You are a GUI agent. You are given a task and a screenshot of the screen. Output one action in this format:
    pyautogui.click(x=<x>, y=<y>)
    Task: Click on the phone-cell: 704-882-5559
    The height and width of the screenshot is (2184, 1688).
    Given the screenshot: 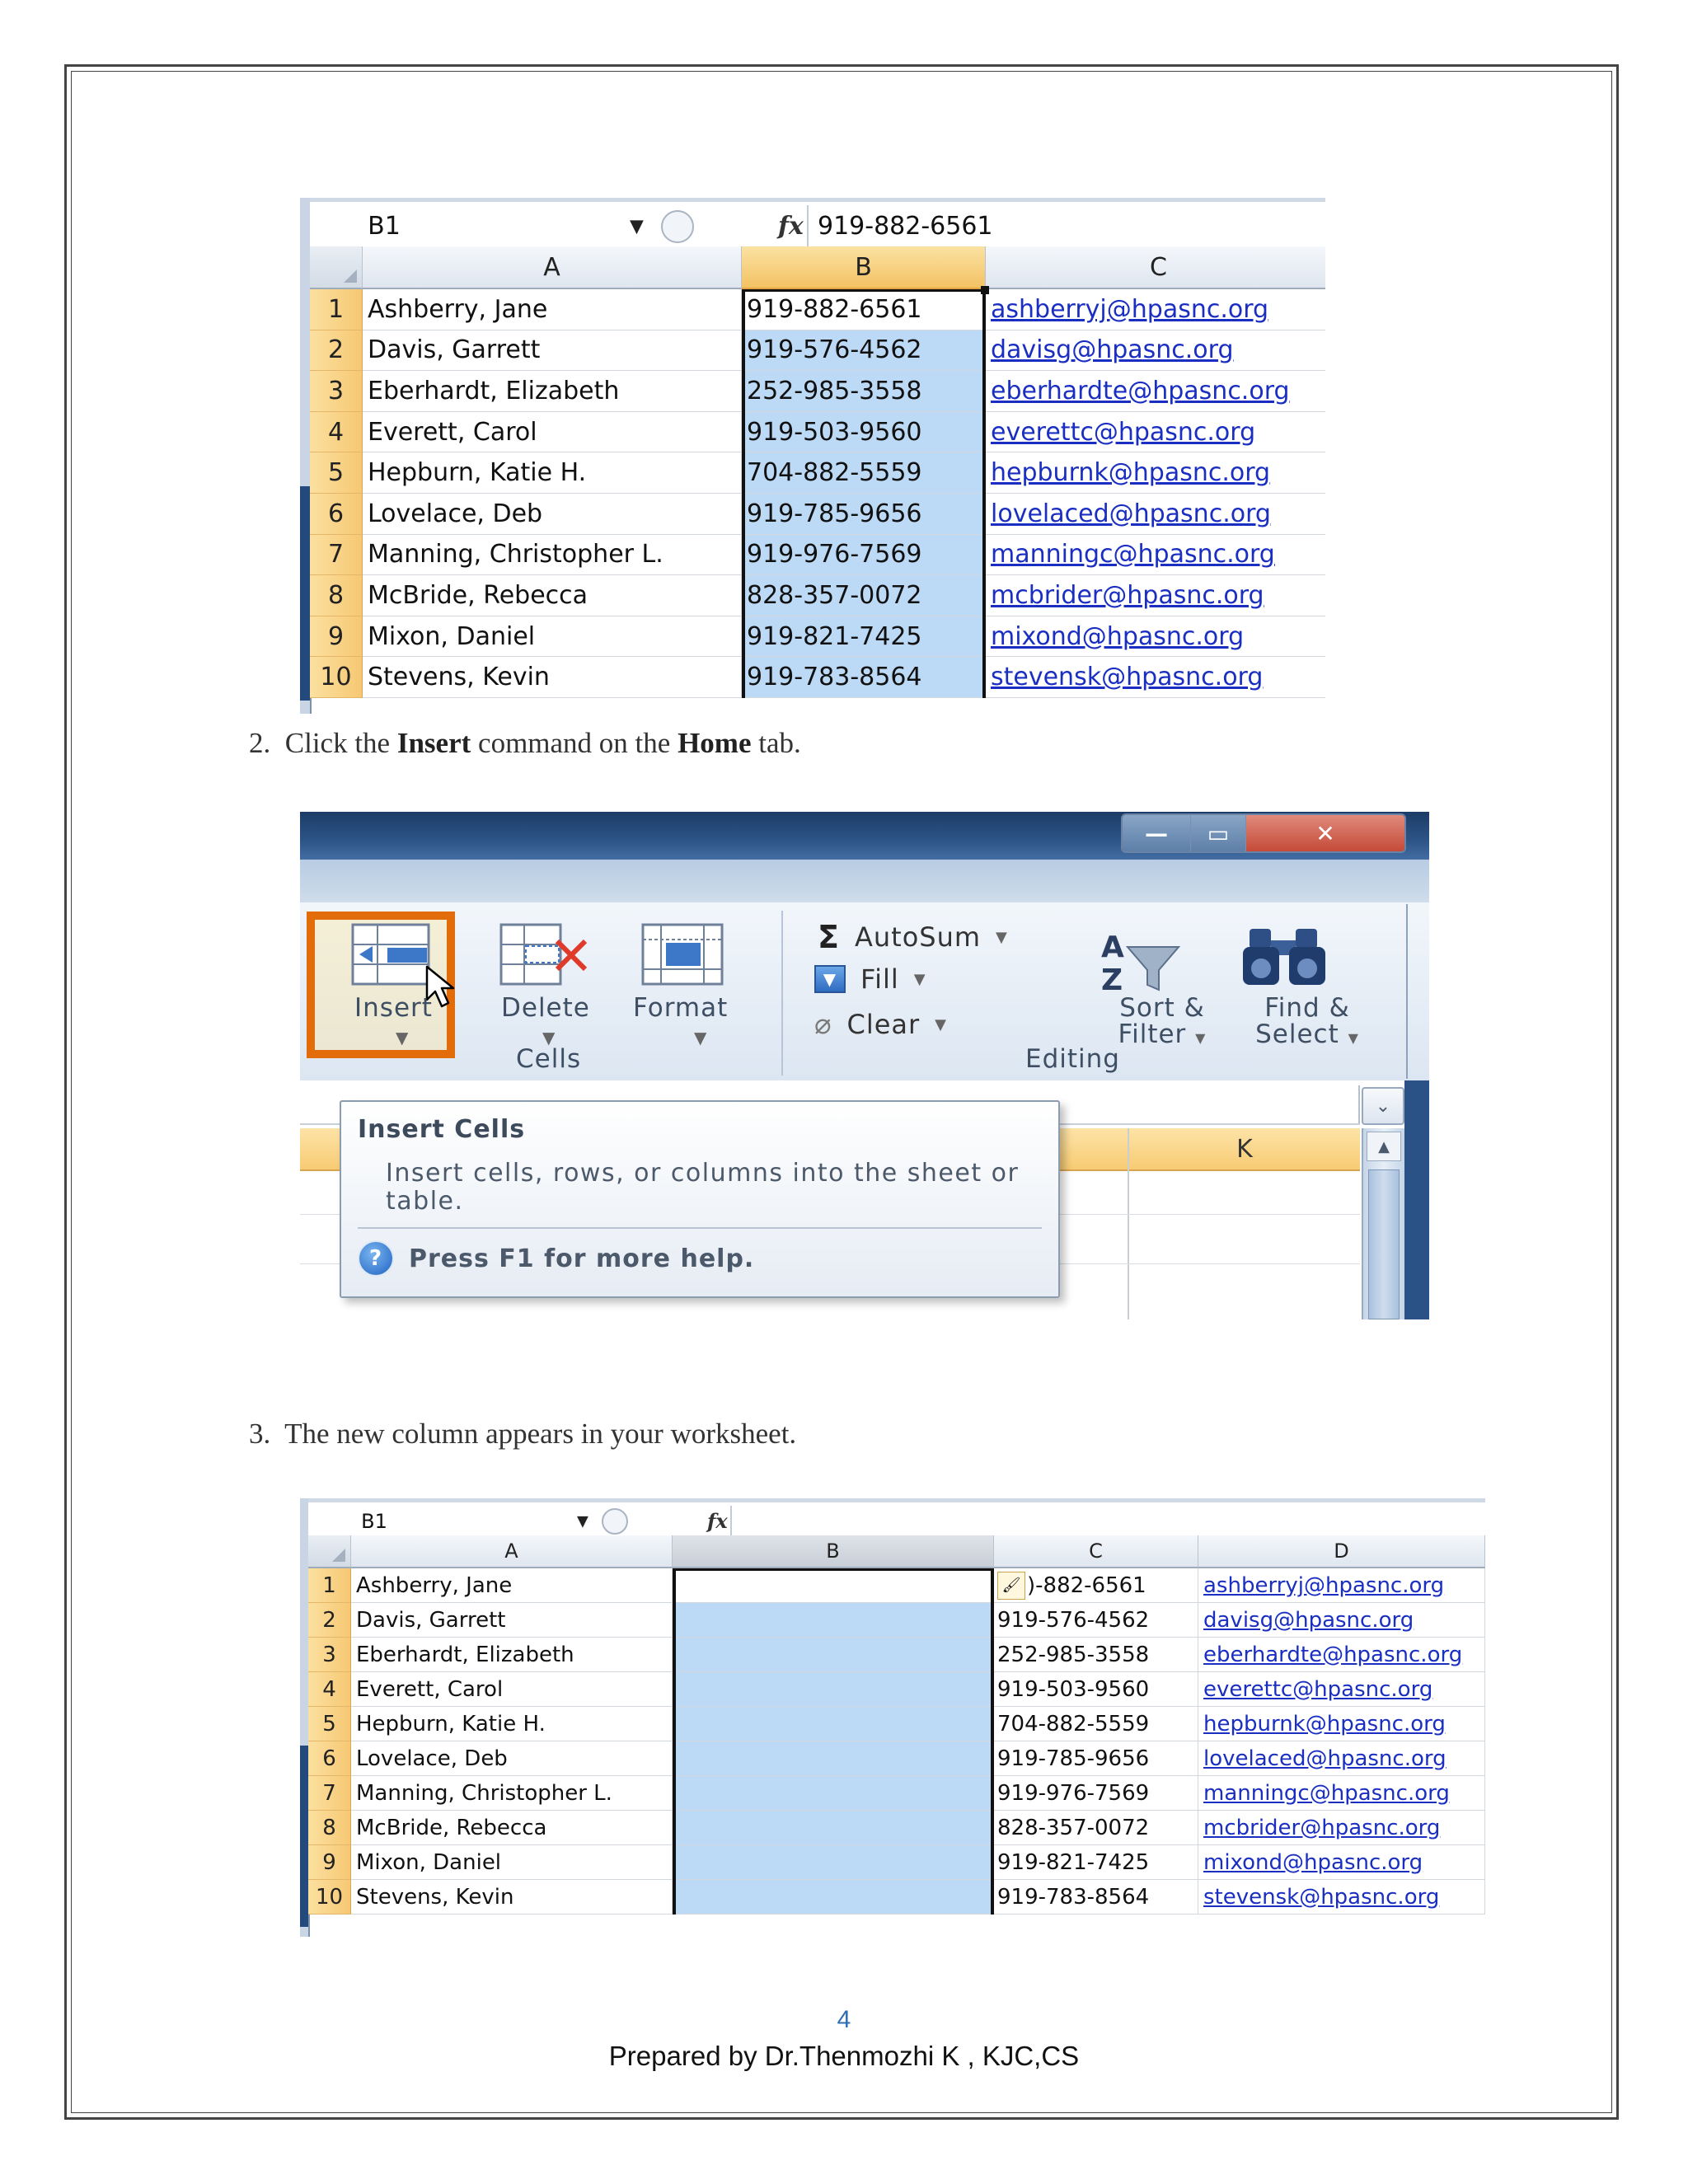 What is the action you would take?
    pyautogui.click(x=864, y=473)
    